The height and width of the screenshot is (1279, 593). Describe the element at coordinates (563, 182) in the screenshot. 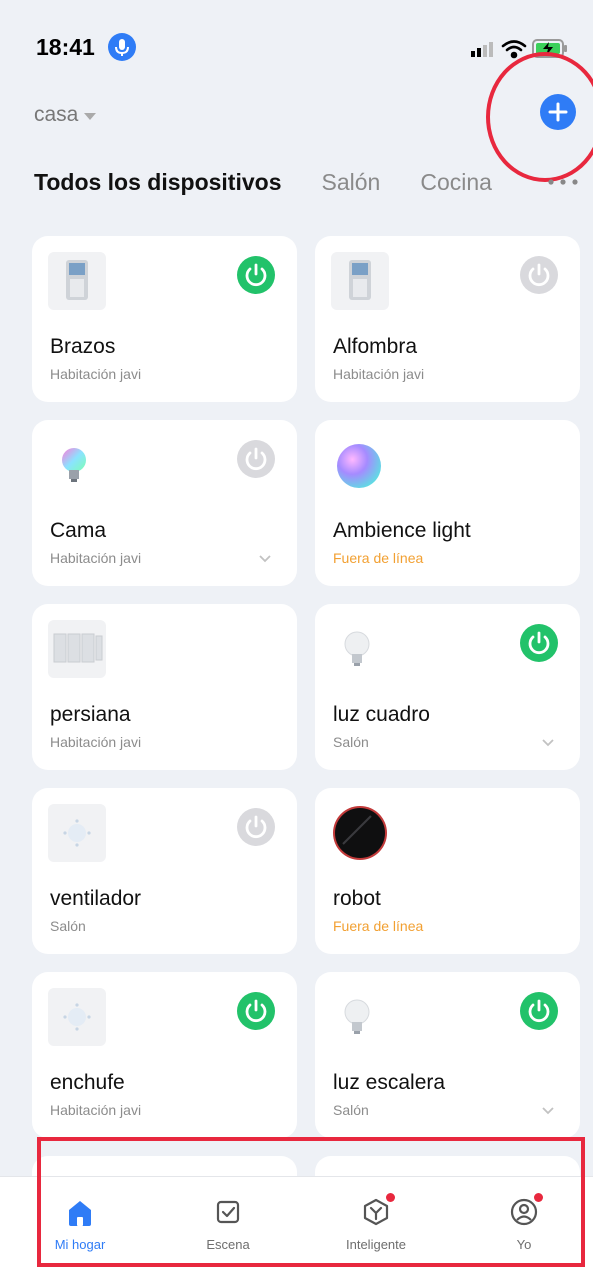

I see `more-icon` at that location.